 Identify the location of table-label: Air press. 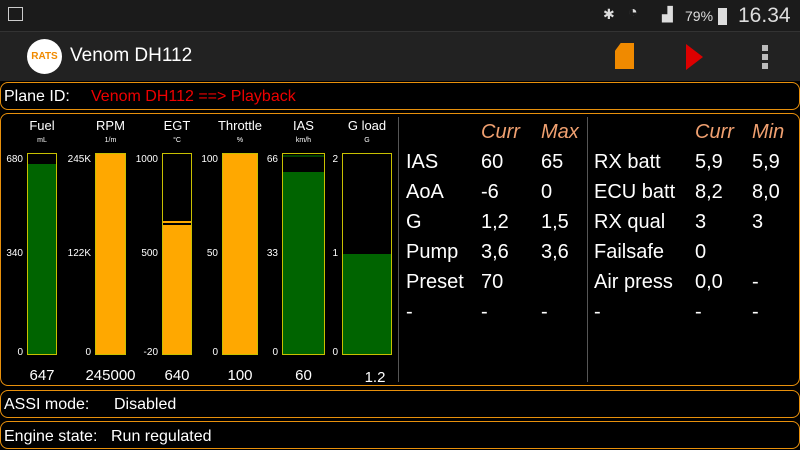
(633, 282).